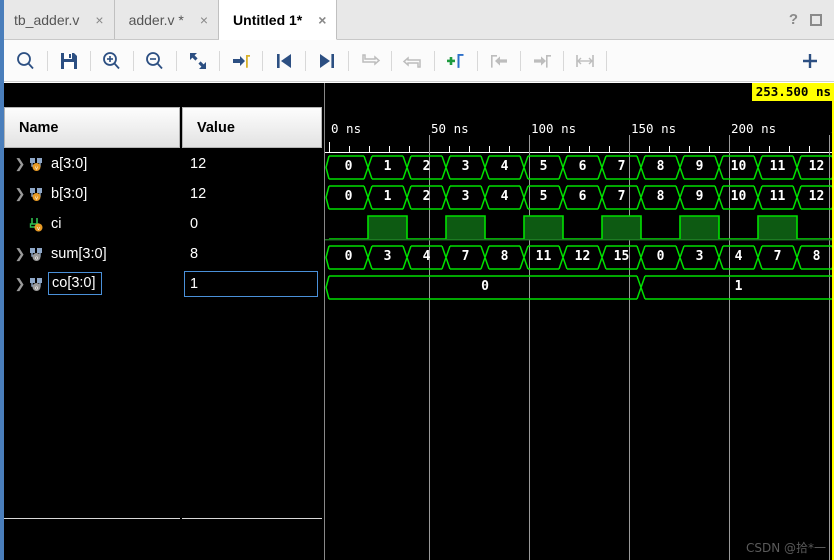 This screenshot has height=560, width=834. I want to click on float-window-icon, so click(810, 61).